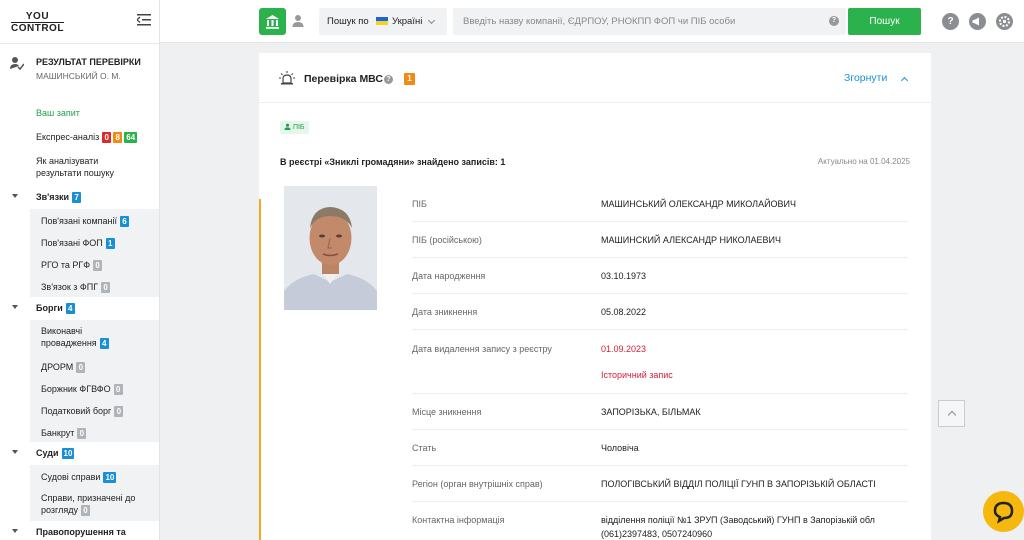 The height and width of the screenshot is (540, 1024). What do you see at coordinates (699, 204) in the screenshot?
I see `row-value: МАШИНСЬКИЙ ОЛЕКСАНДР МИКОЛАЙОВИЧ` at bounding box center [699, 204].